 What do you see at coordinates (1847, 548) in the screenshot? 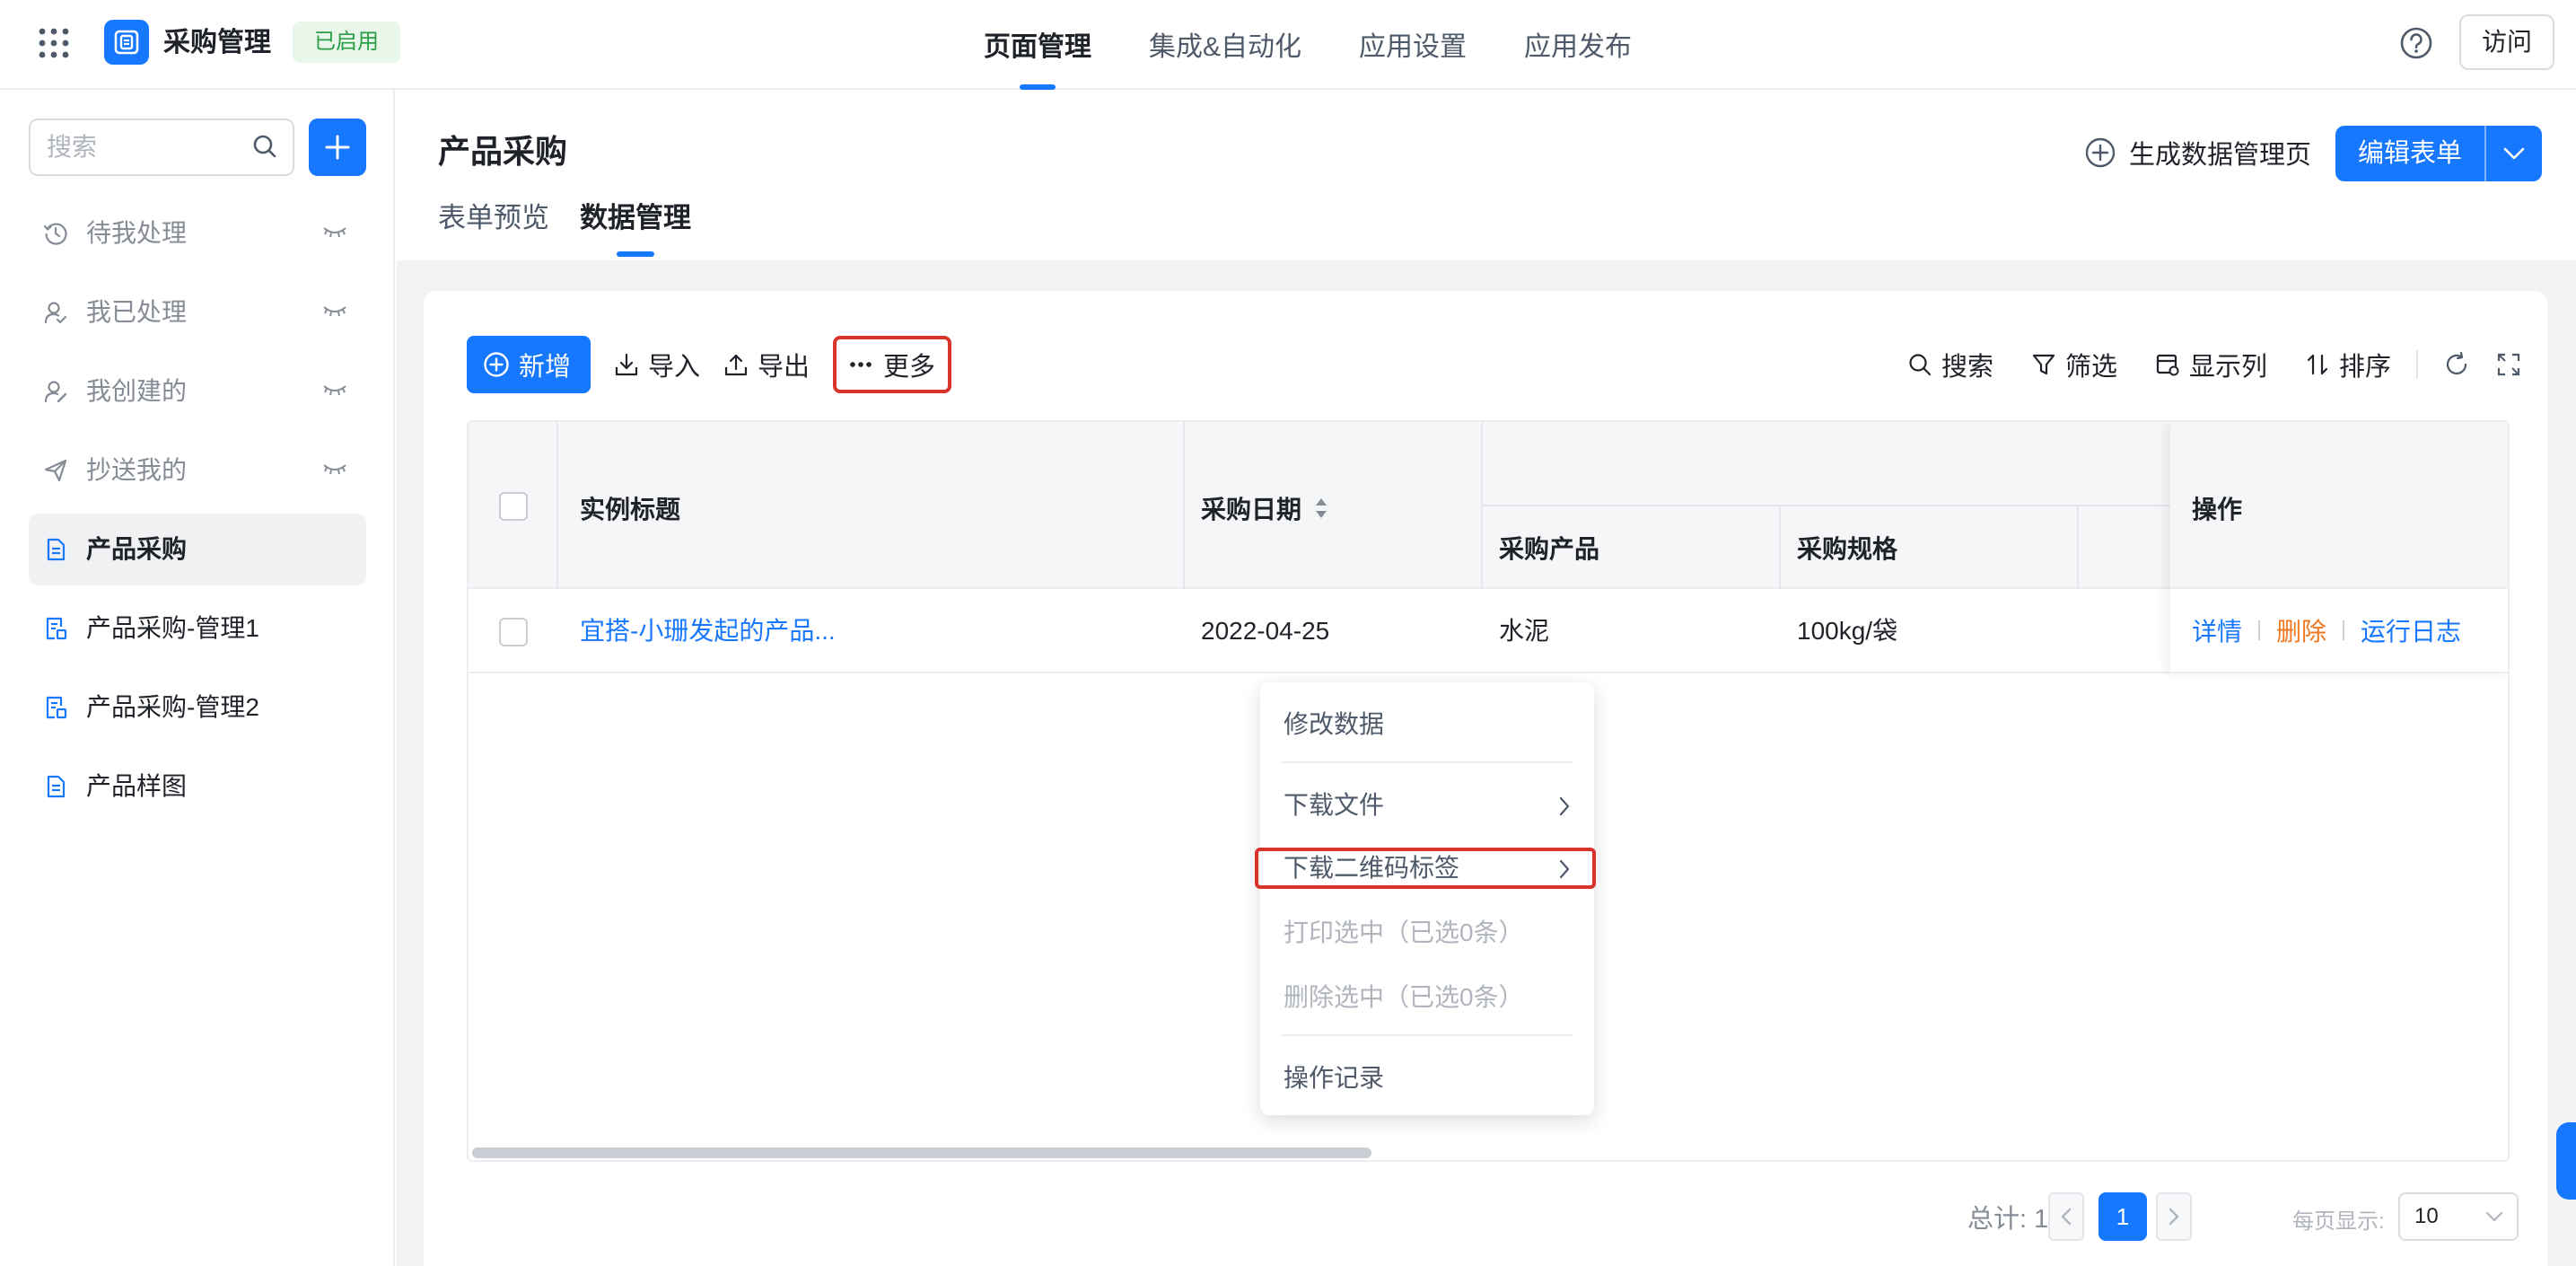
I see `column-header-spec: 采购规格` at bounding box center [1847, 548].